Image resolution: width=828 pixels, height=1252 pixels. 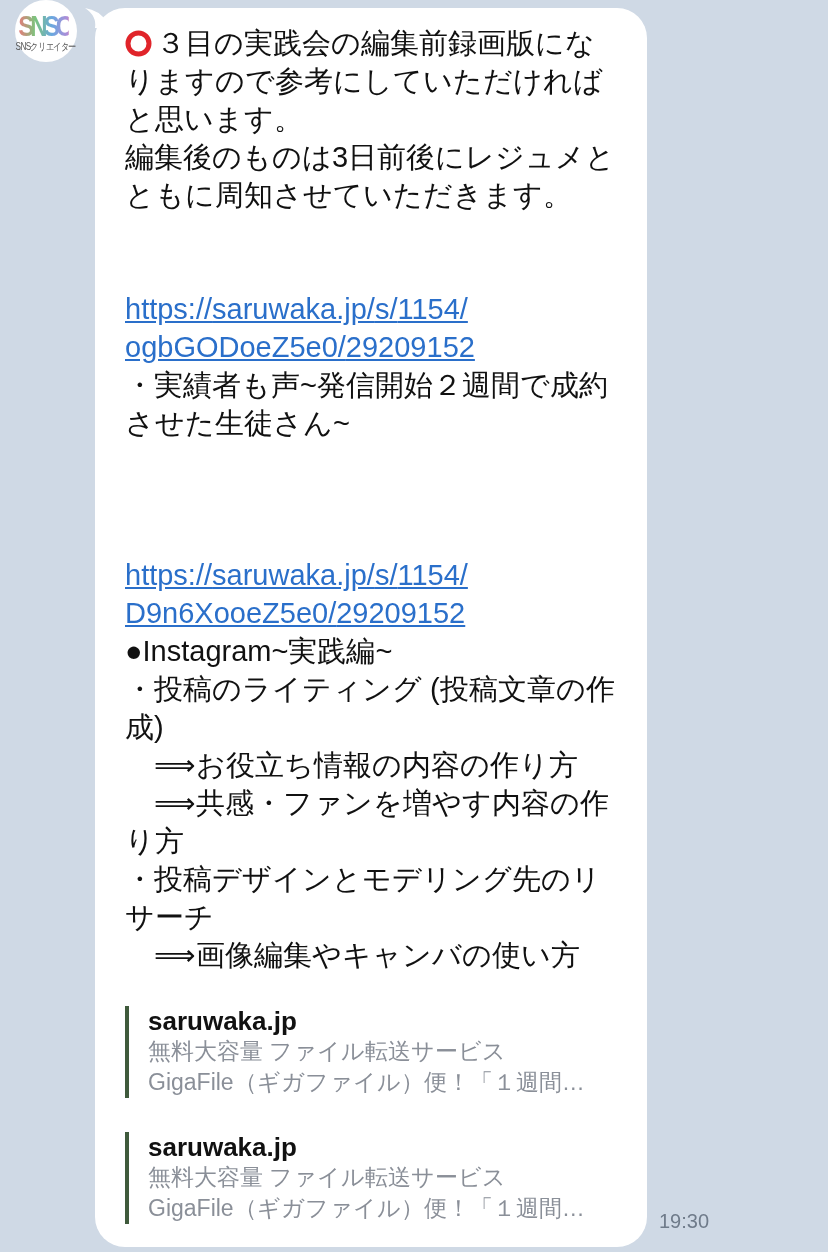 I want to click on message-time: 19:30, so click(x=684, y=1221).